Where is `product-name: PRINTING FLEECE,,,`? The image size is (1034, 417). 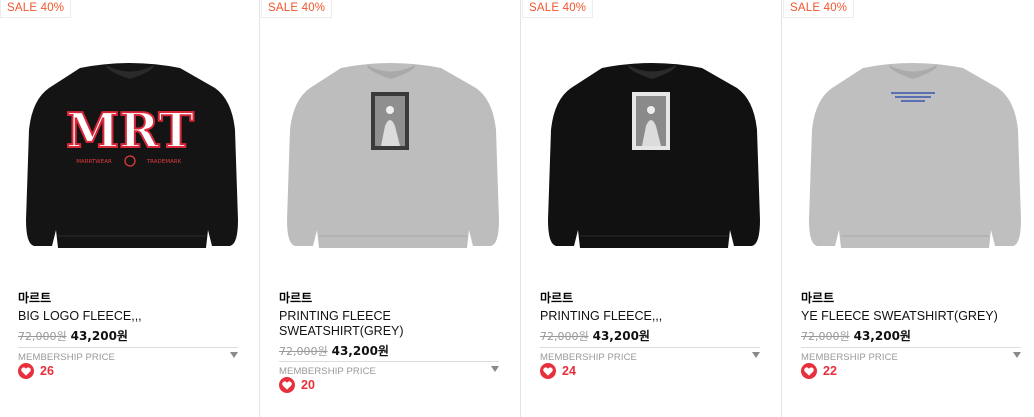 product-name: PRINTING FLEECE,,, is located at coordinates (654, 316).